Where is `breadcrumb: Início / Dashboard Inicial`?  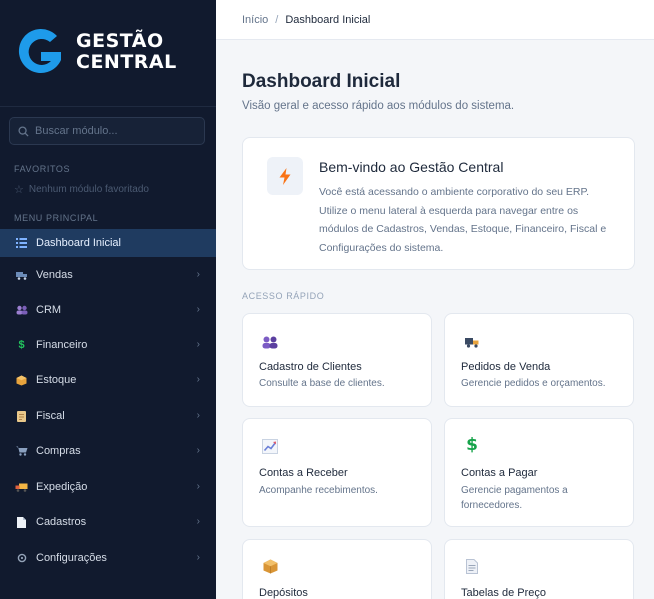
breadcrumb: Início / Dashboard Inicial is located at coordinates (435, 20).